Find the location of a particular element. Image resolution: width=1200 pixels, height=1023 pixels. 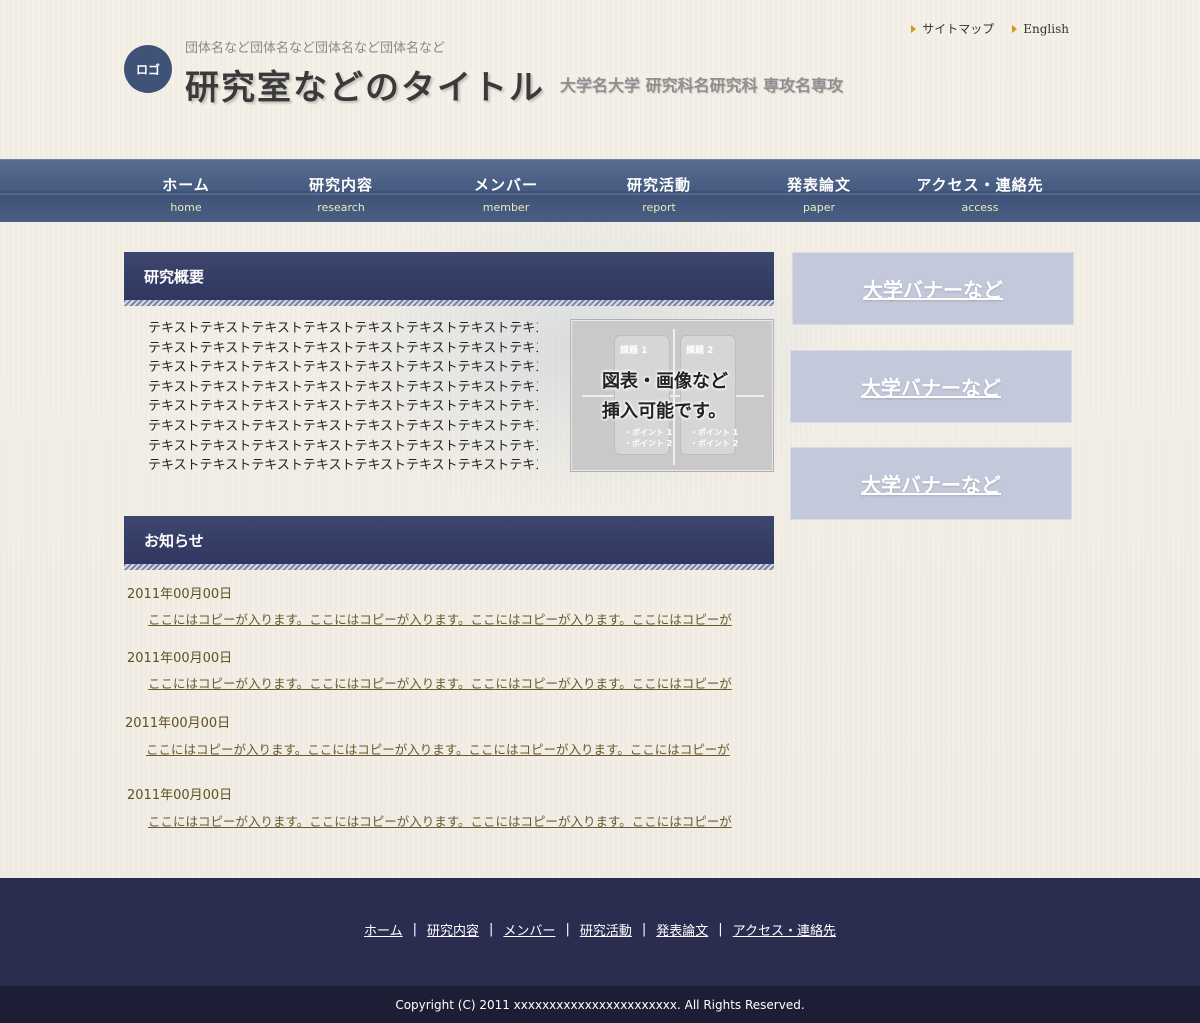

nav-label-ja: アクセス・連絡先 is located at coordinates (980, 185).